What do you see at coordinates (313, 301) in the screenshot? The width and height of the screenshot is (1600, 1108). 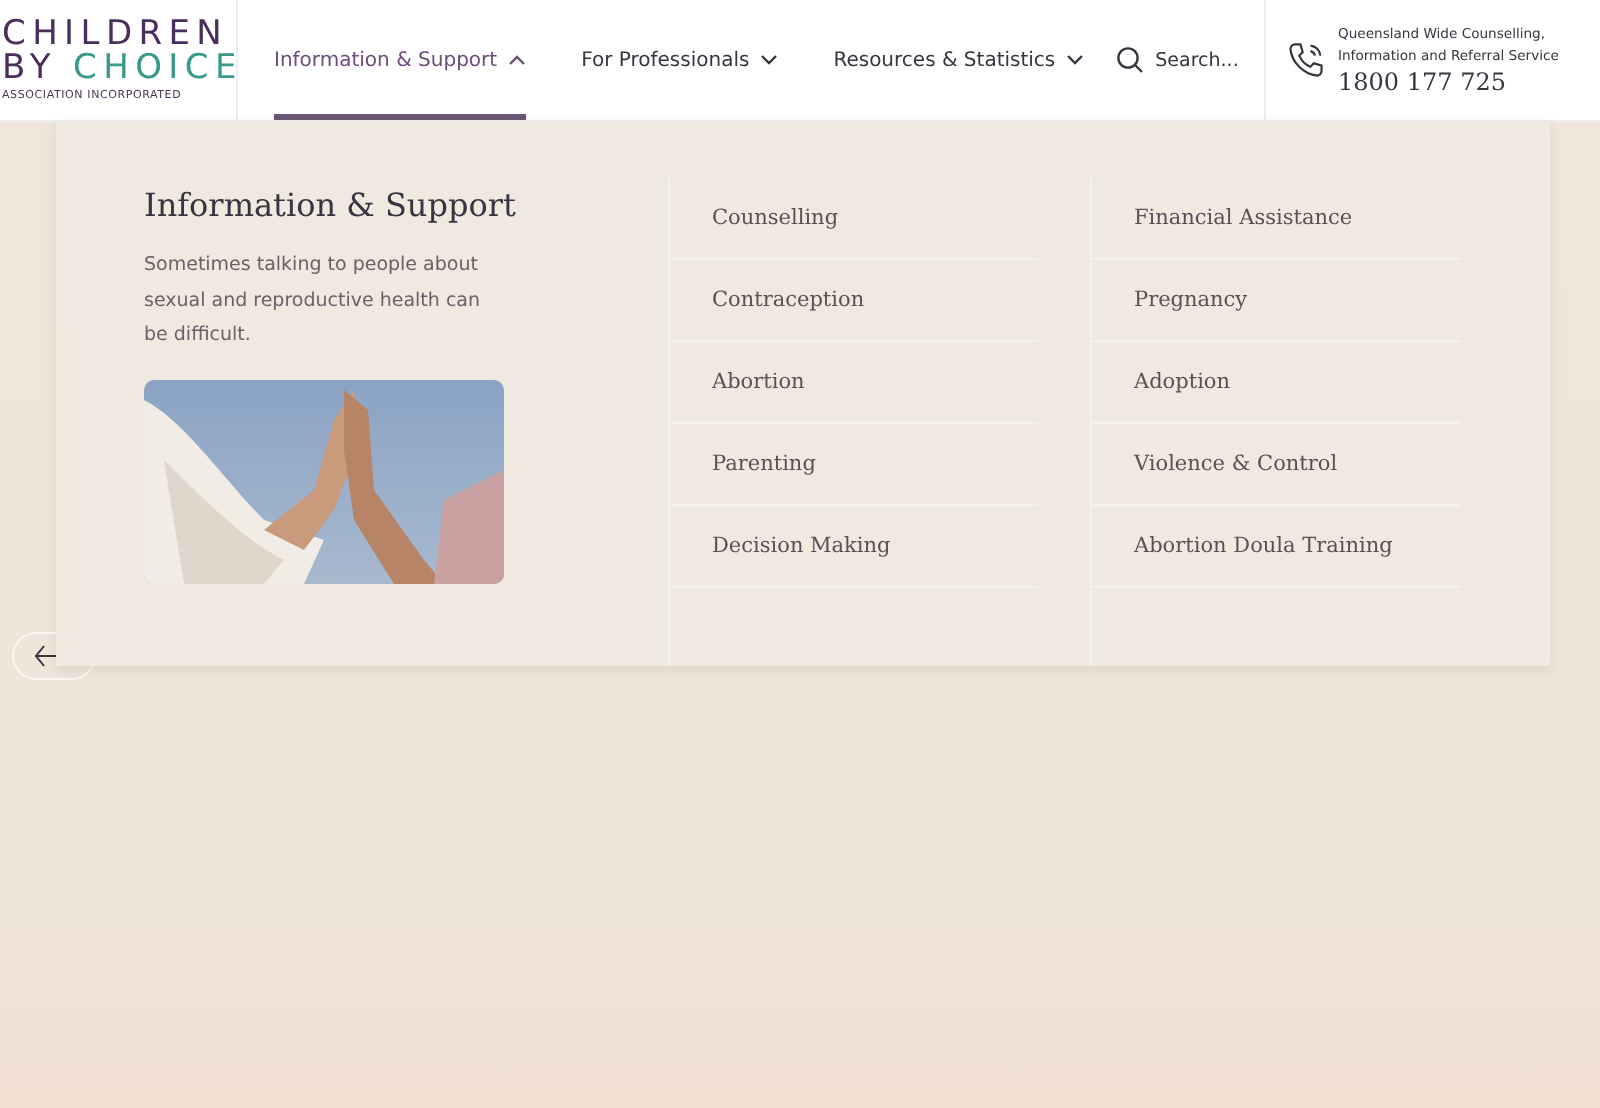 I see `menu-description: Sometimes talking to people about sexual and reproductive health can be difficult.` at bounding box center [313, 301].